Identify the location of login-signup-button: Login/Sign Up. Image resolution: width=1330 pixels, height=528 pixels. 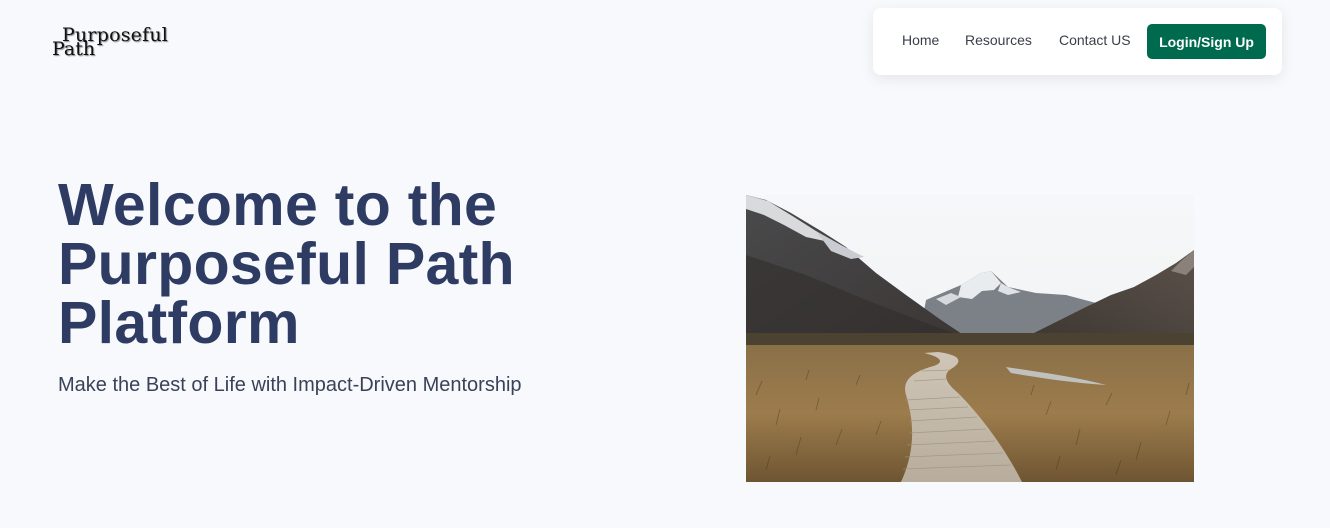
(1206, 41).